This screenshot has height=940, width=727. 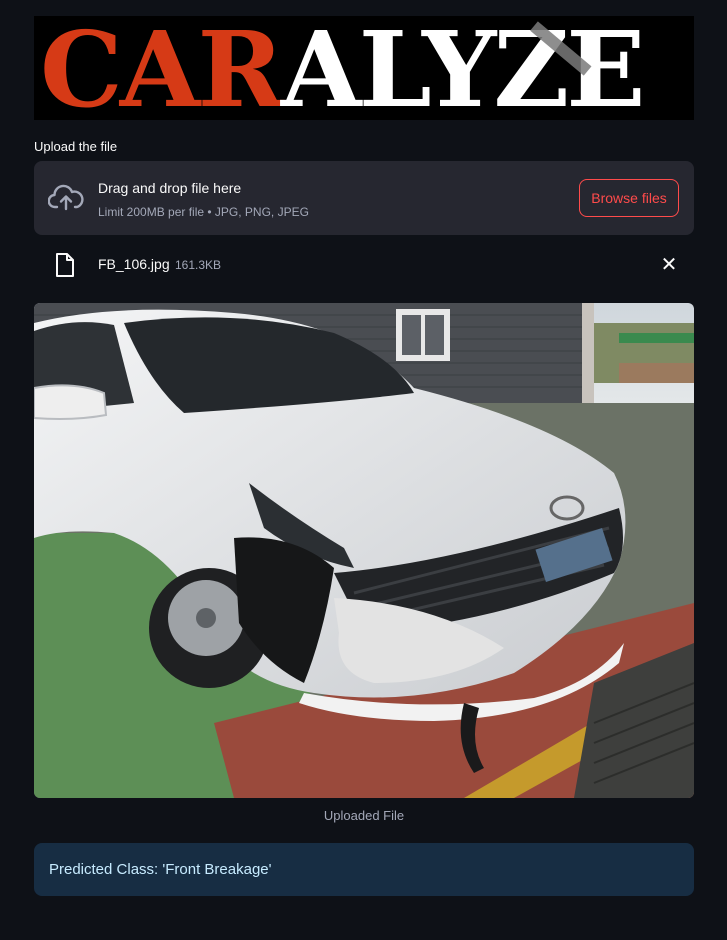 What do you see at coordinates (203, 212) in the screenshot?
I see `dropzone-limit: Limit 200MB per file • JPG, PNG, JPEG` at bounding box center [203, 212].